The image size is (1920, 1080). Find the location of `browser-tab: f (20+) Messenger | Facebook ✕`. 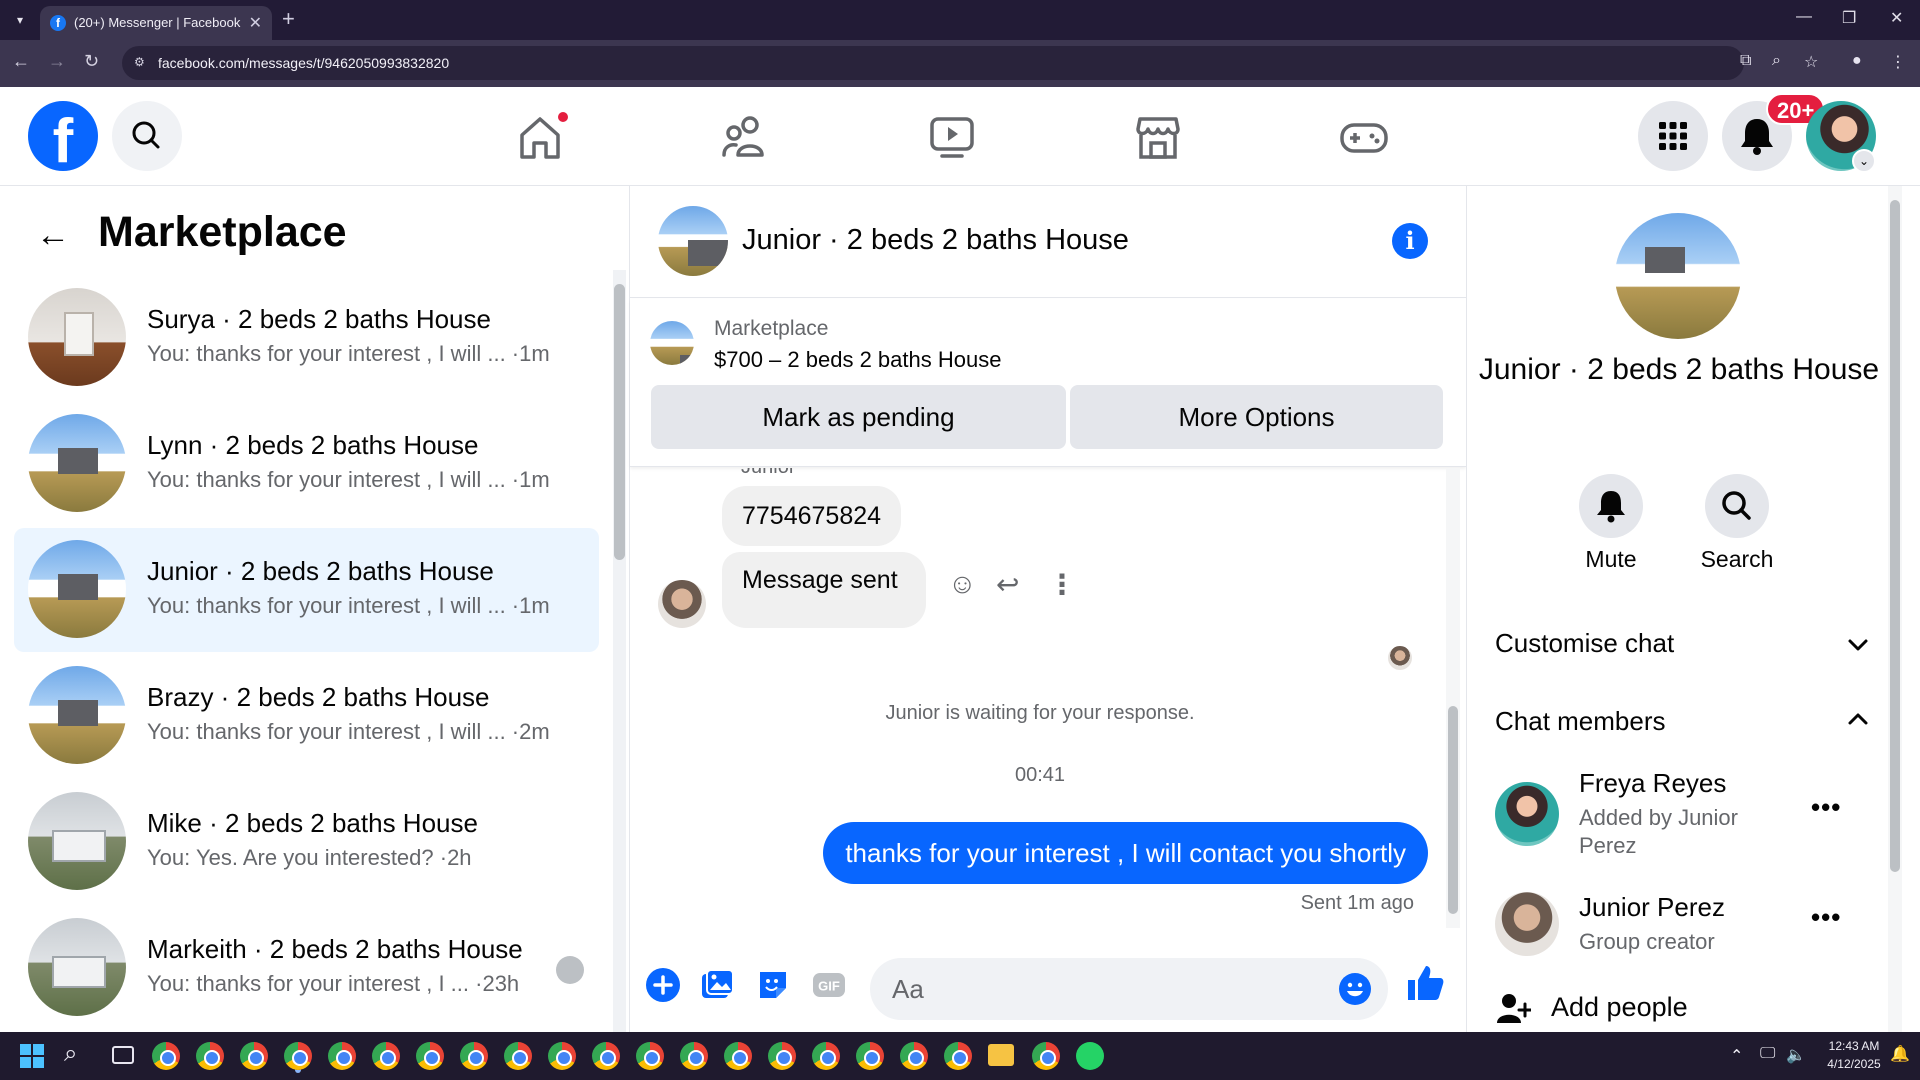

browser-tab: f (20+) Messenger | Facebook ✕ is located at coordinates (156, 23).